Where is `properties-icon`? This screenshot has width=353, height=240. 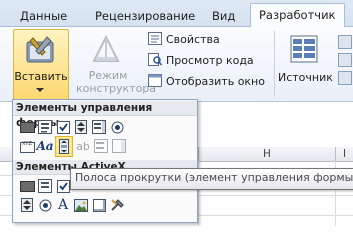
properties-icon is located at coordinates (155, 38).